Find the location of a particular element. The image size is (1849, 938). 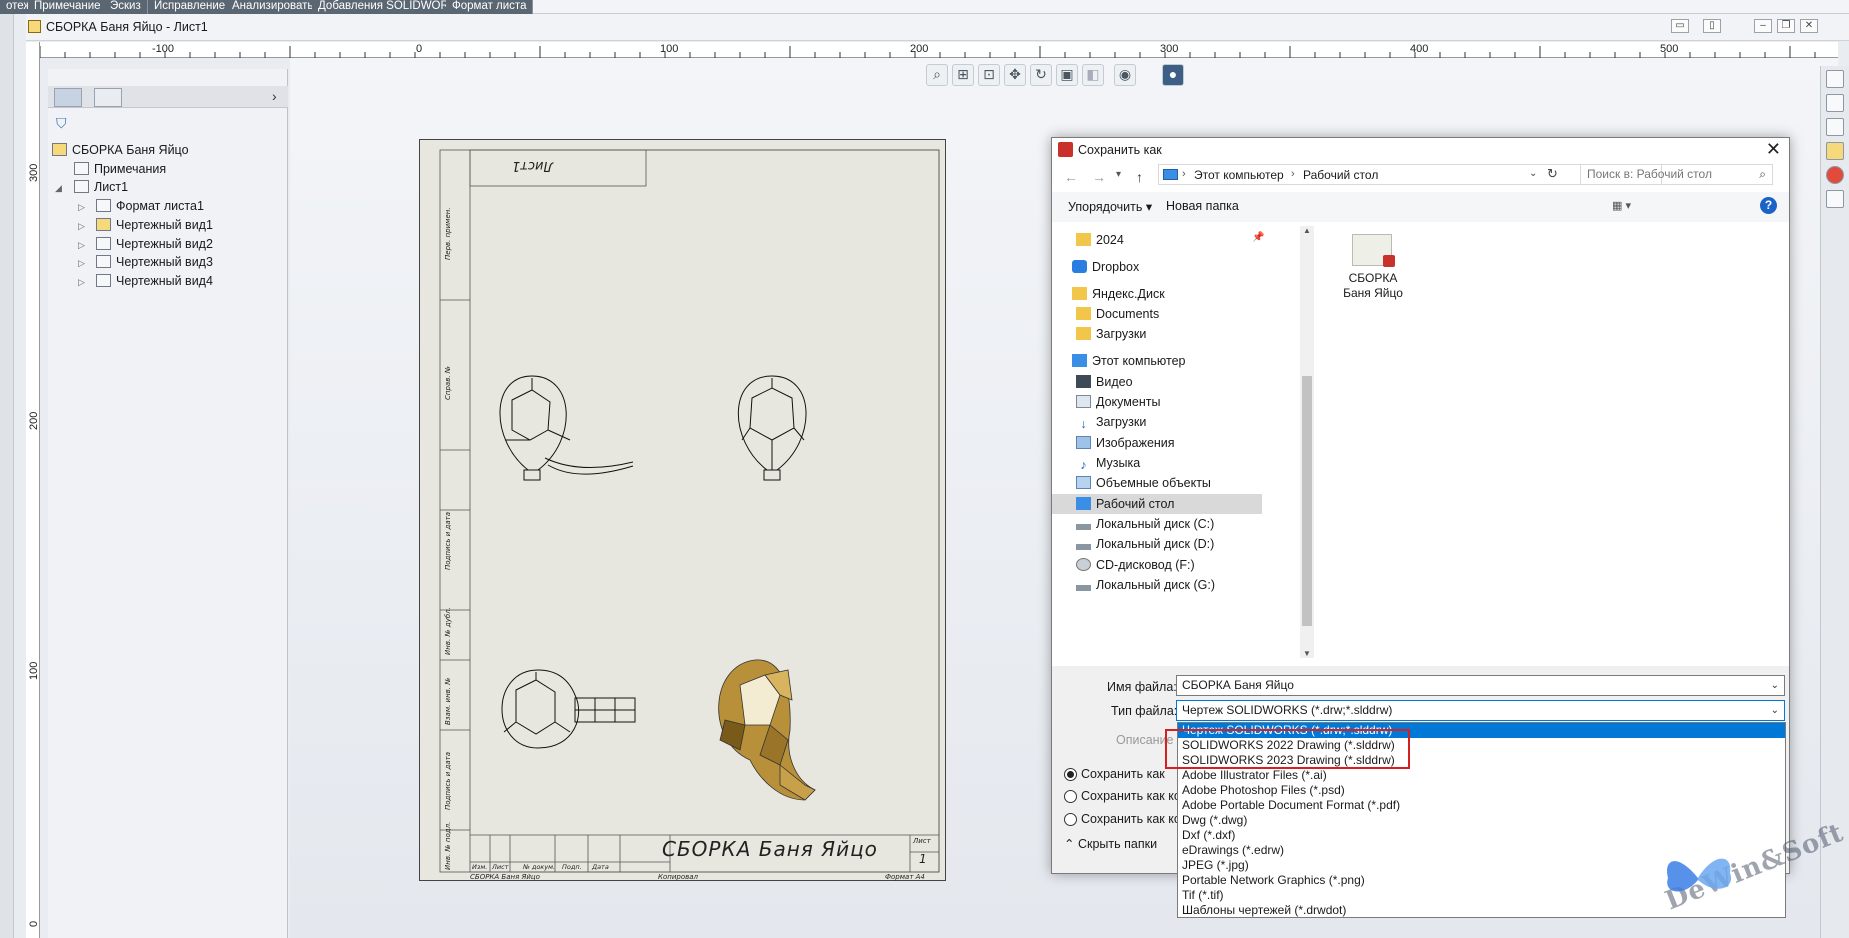

collapse-arrow-icon: ◢ is located at coordinates (58, 188).